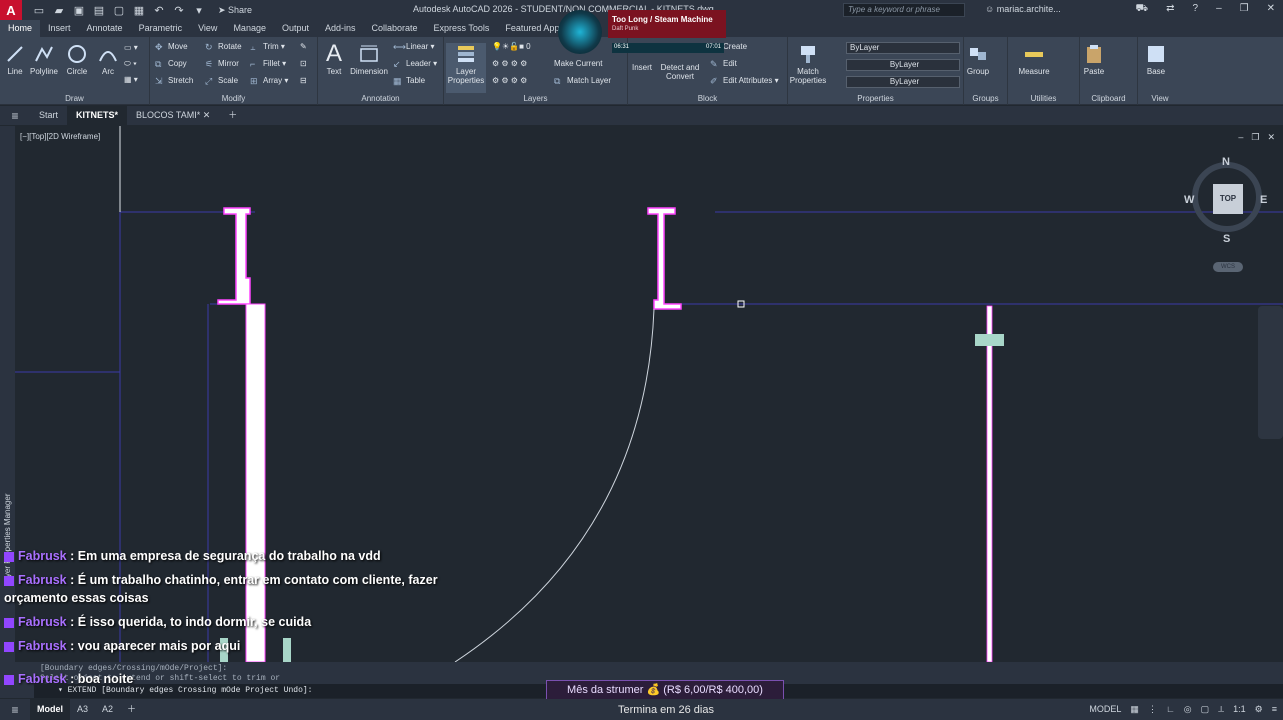 This screenshot has height=720, width=1283. What do you see at coordinates (1205, 709) in the screenshot?
I see `osnap-icon: ▢` at bounding box center [1205, 709].